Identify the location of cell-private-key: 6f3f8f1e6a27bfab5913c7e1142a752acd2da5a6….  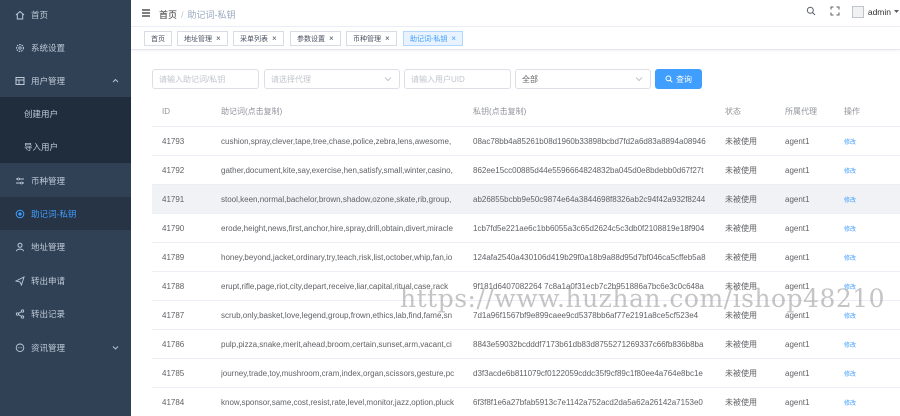
(594, 402).